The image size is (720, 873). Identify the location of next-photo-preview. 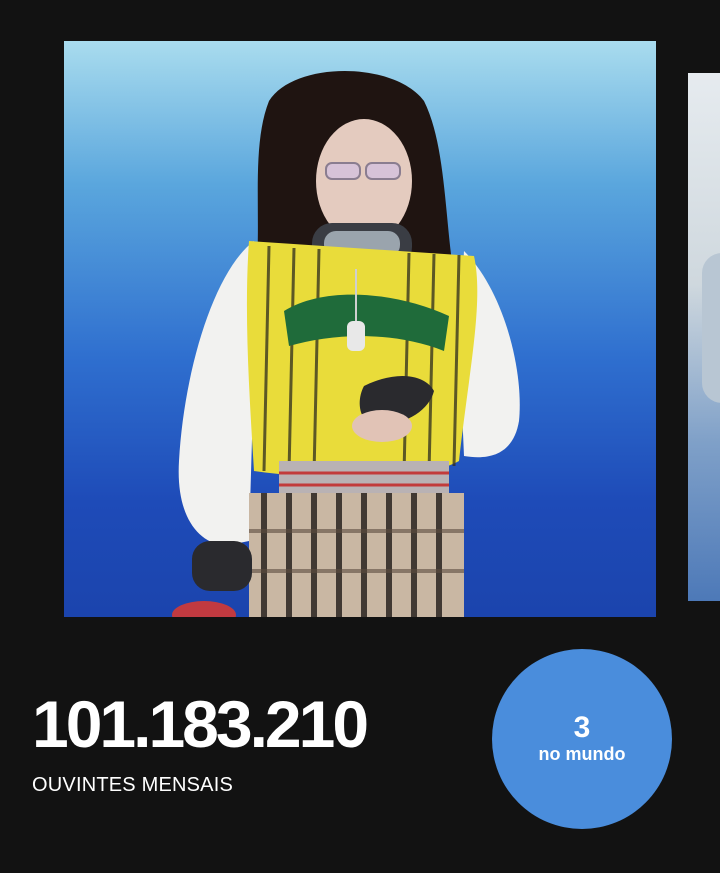
(704, 337).